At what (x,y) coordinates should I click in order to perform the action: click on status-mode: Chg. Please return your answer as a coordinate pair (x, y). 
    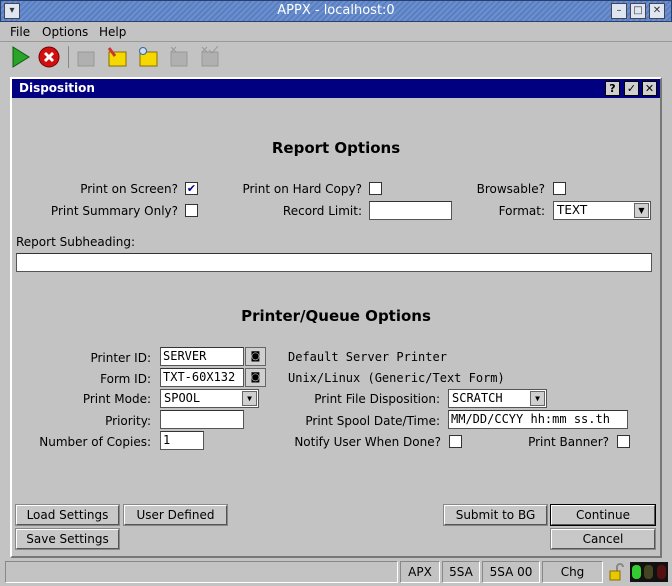
    Looking at the image, I should click on (572, 572).